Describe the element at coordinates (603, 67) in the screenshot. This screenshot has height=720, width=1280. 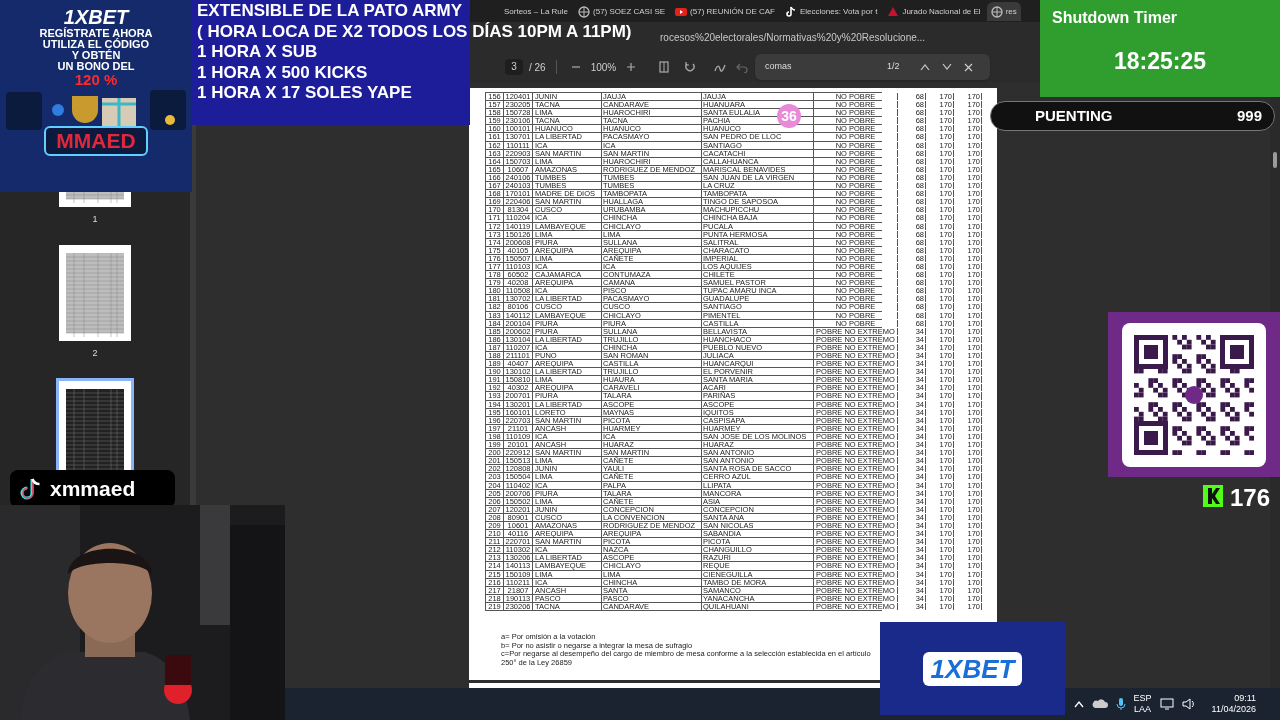
I see `zoom-level: 100%` at that location.